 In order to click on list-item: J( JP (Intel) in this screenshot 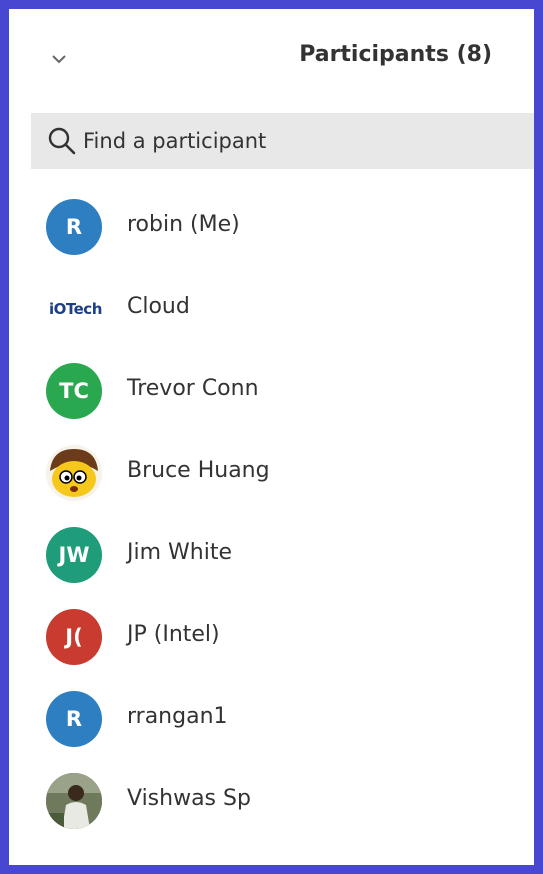, I will do `click(271, 637)`.